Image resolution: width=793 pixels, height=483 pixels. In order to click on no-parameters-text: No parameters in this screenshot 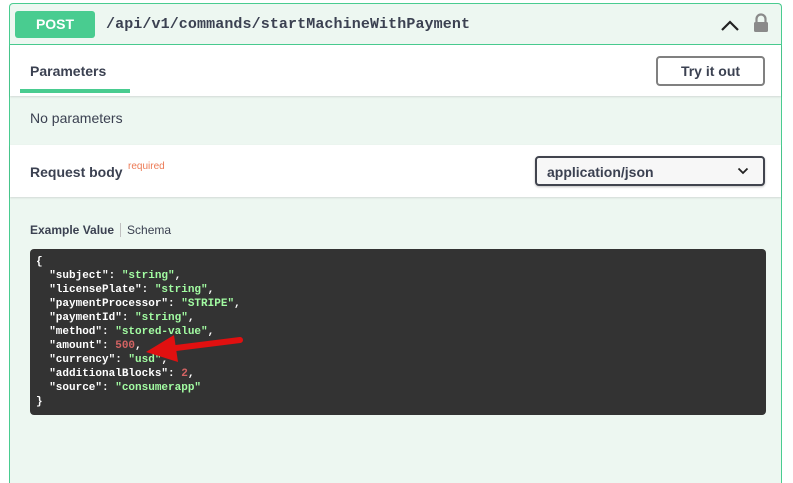, I will do `click(76, 118)`.